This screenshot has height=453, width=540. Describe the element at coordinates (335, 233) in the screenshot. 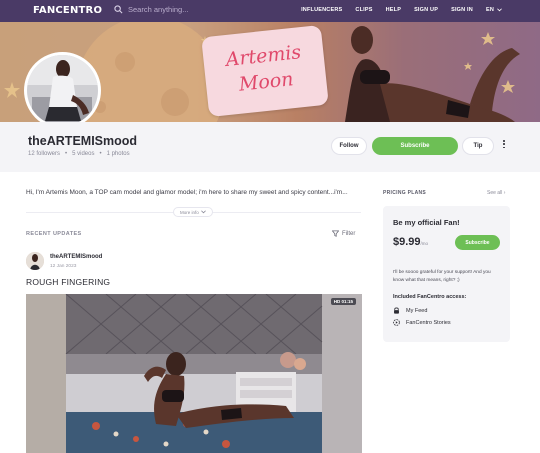

I see `filter-icon` at that location.